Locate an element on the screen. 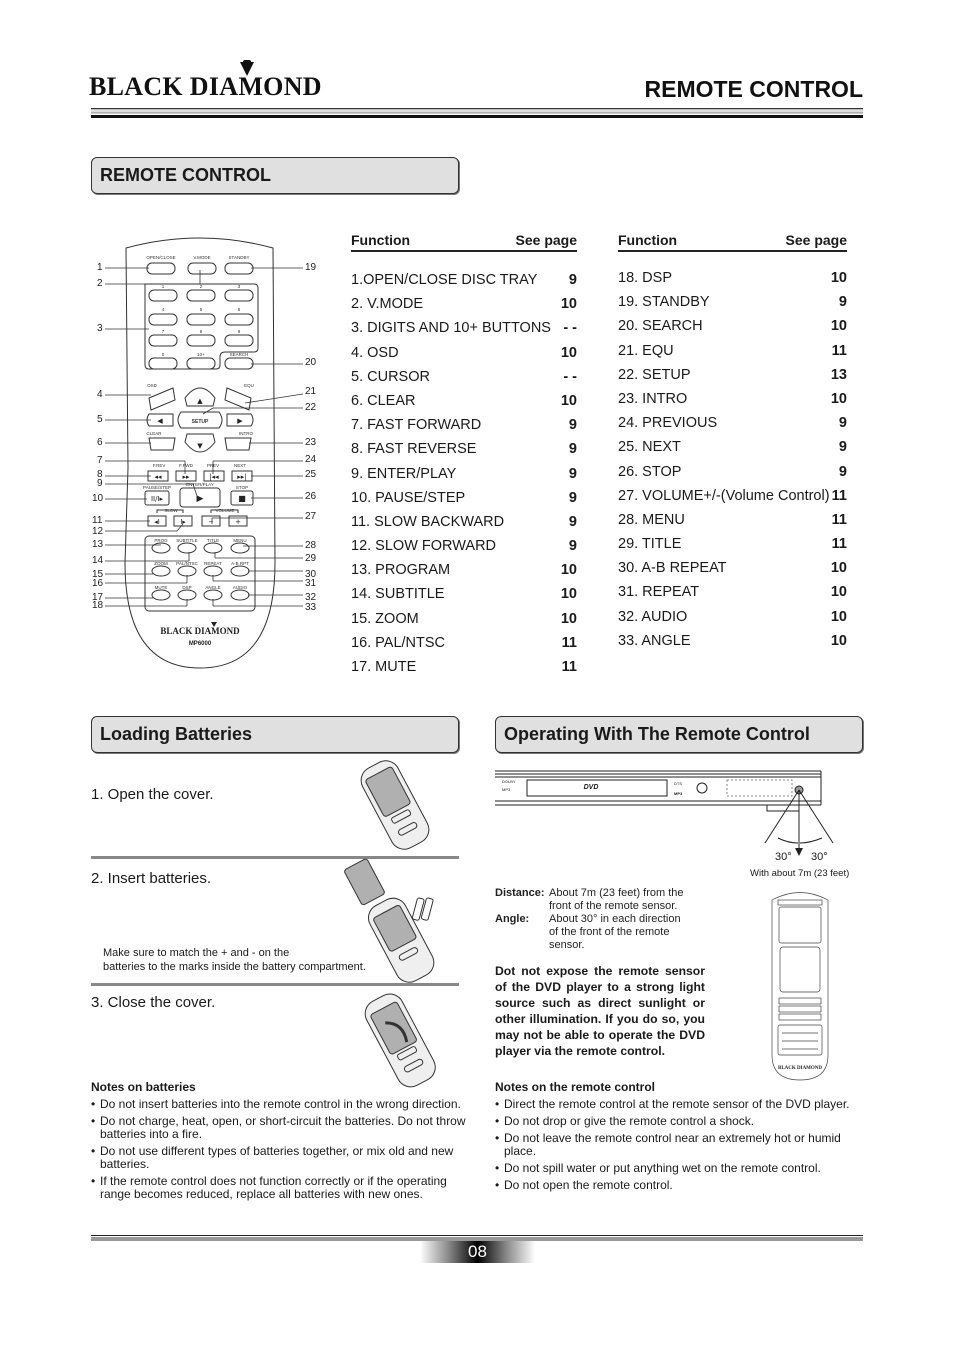 The image size is (954, 1351). function-row: 31. REPEAT 10 is located at coordinates (732, 592).